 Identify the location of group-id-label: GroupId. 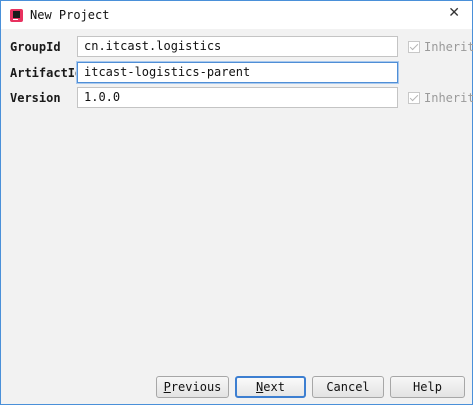
(35, 47).